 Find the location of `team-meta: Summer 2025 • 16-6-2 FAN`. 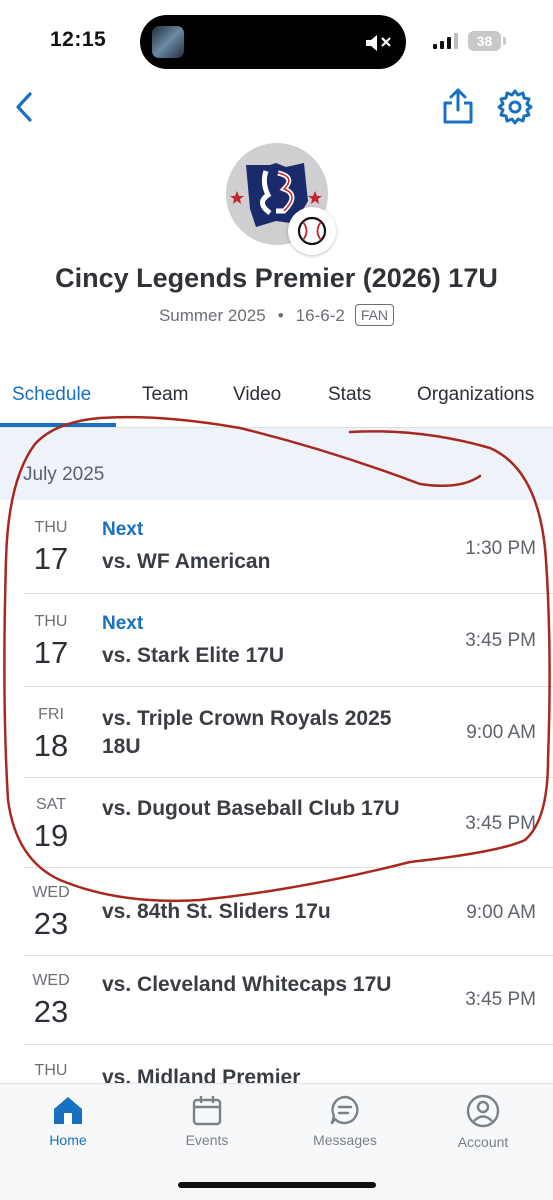

team-meta: Summer 2025 • 16-6-2 FAN is located at coordinates (276, 315).